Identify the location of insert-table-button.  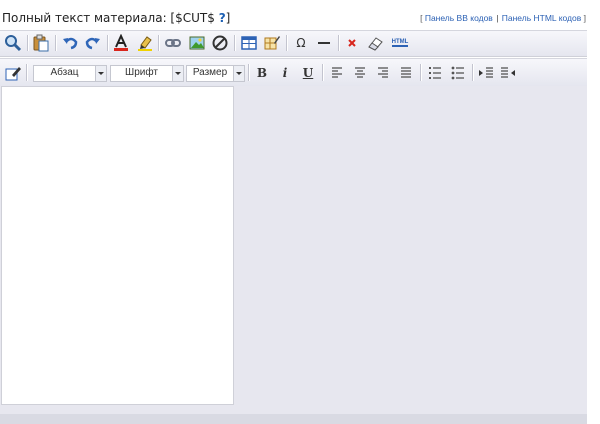
(249, 43).